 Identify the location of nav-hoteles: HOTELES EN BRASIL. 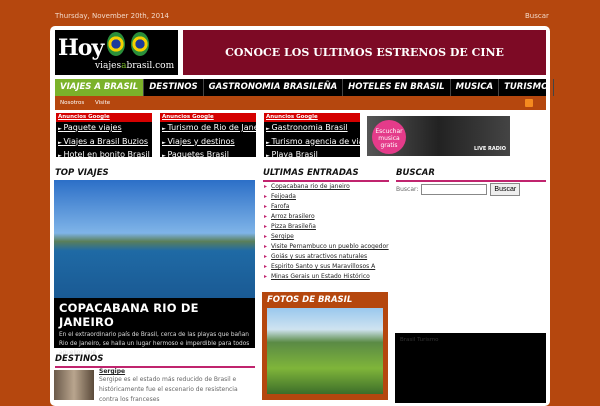
(397, 87).